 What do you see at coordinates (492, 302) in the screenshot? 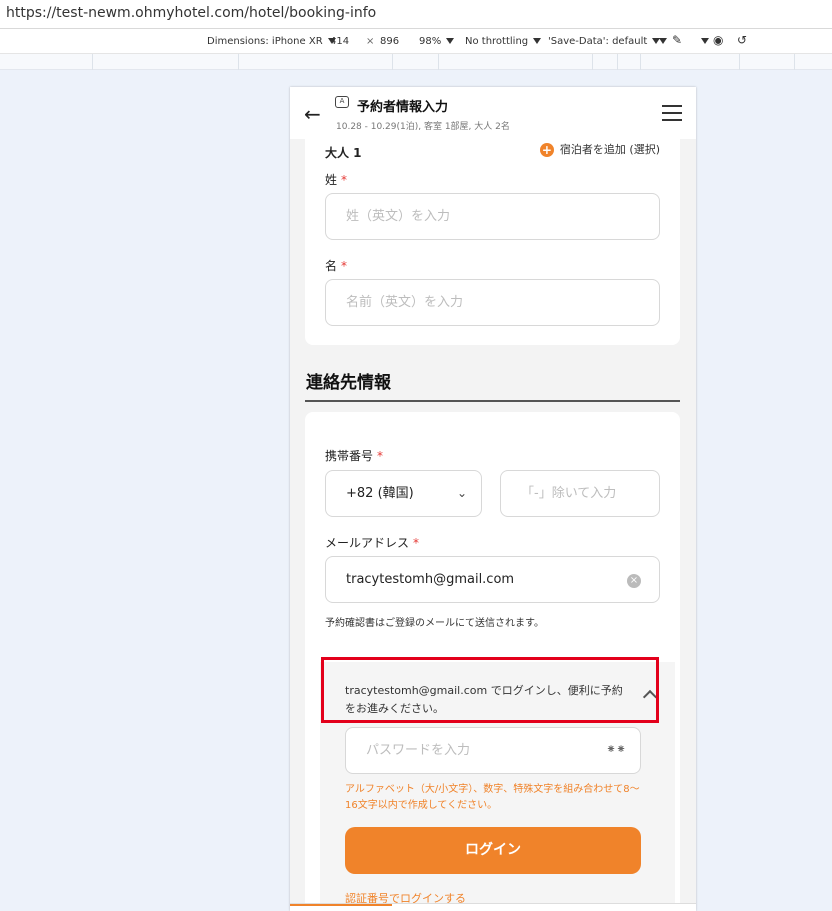
I see `first-name-input: 名前（英文）を入力` at bounding box center [492, 302].